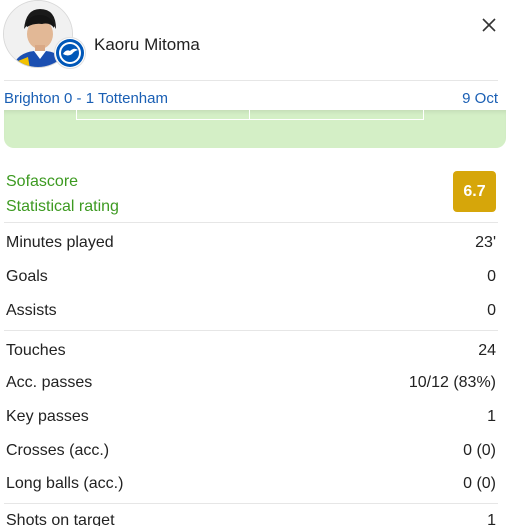 This screenshot has height=526, width=506. I want to click on match-date: 9 Oct, so click(480, 98).